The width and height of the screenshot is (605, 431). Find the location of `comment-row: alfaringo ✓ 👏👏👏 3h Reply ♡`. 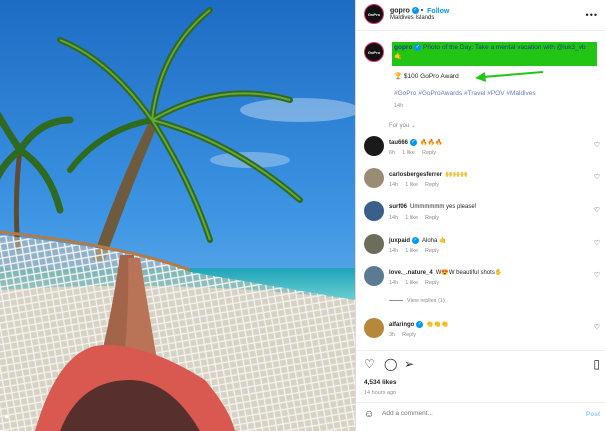

comment-row: alfaringo ✓ 👏👏👏 3h Reply ♡ is located at coordinates (482, 333).